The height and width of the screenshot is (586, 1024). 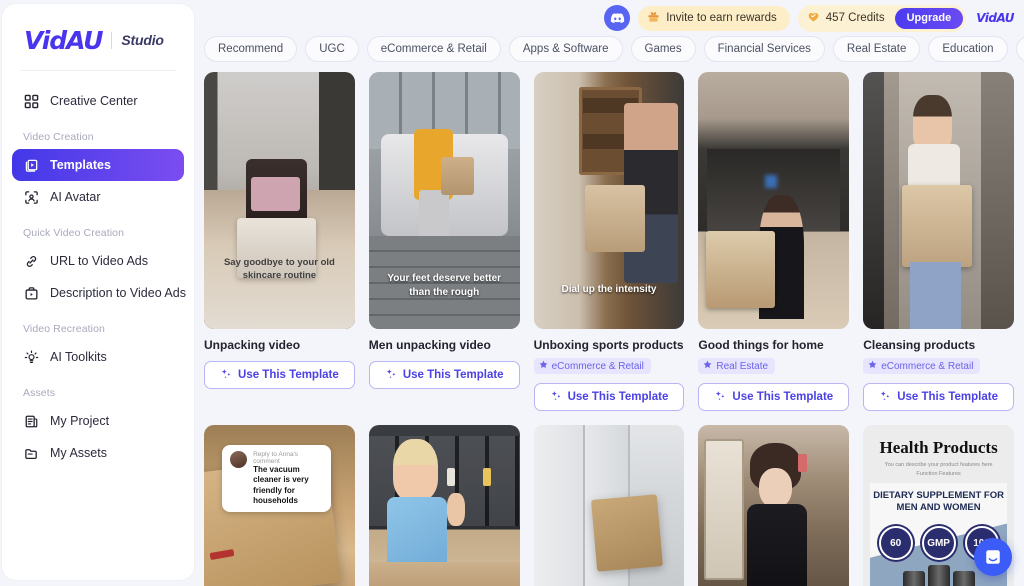 What do you see at coordinates (444, 285) in the screenshot?
I see `thumbnail-caption: Your feet deserve better than the rough` at bounding box center [444, 285].